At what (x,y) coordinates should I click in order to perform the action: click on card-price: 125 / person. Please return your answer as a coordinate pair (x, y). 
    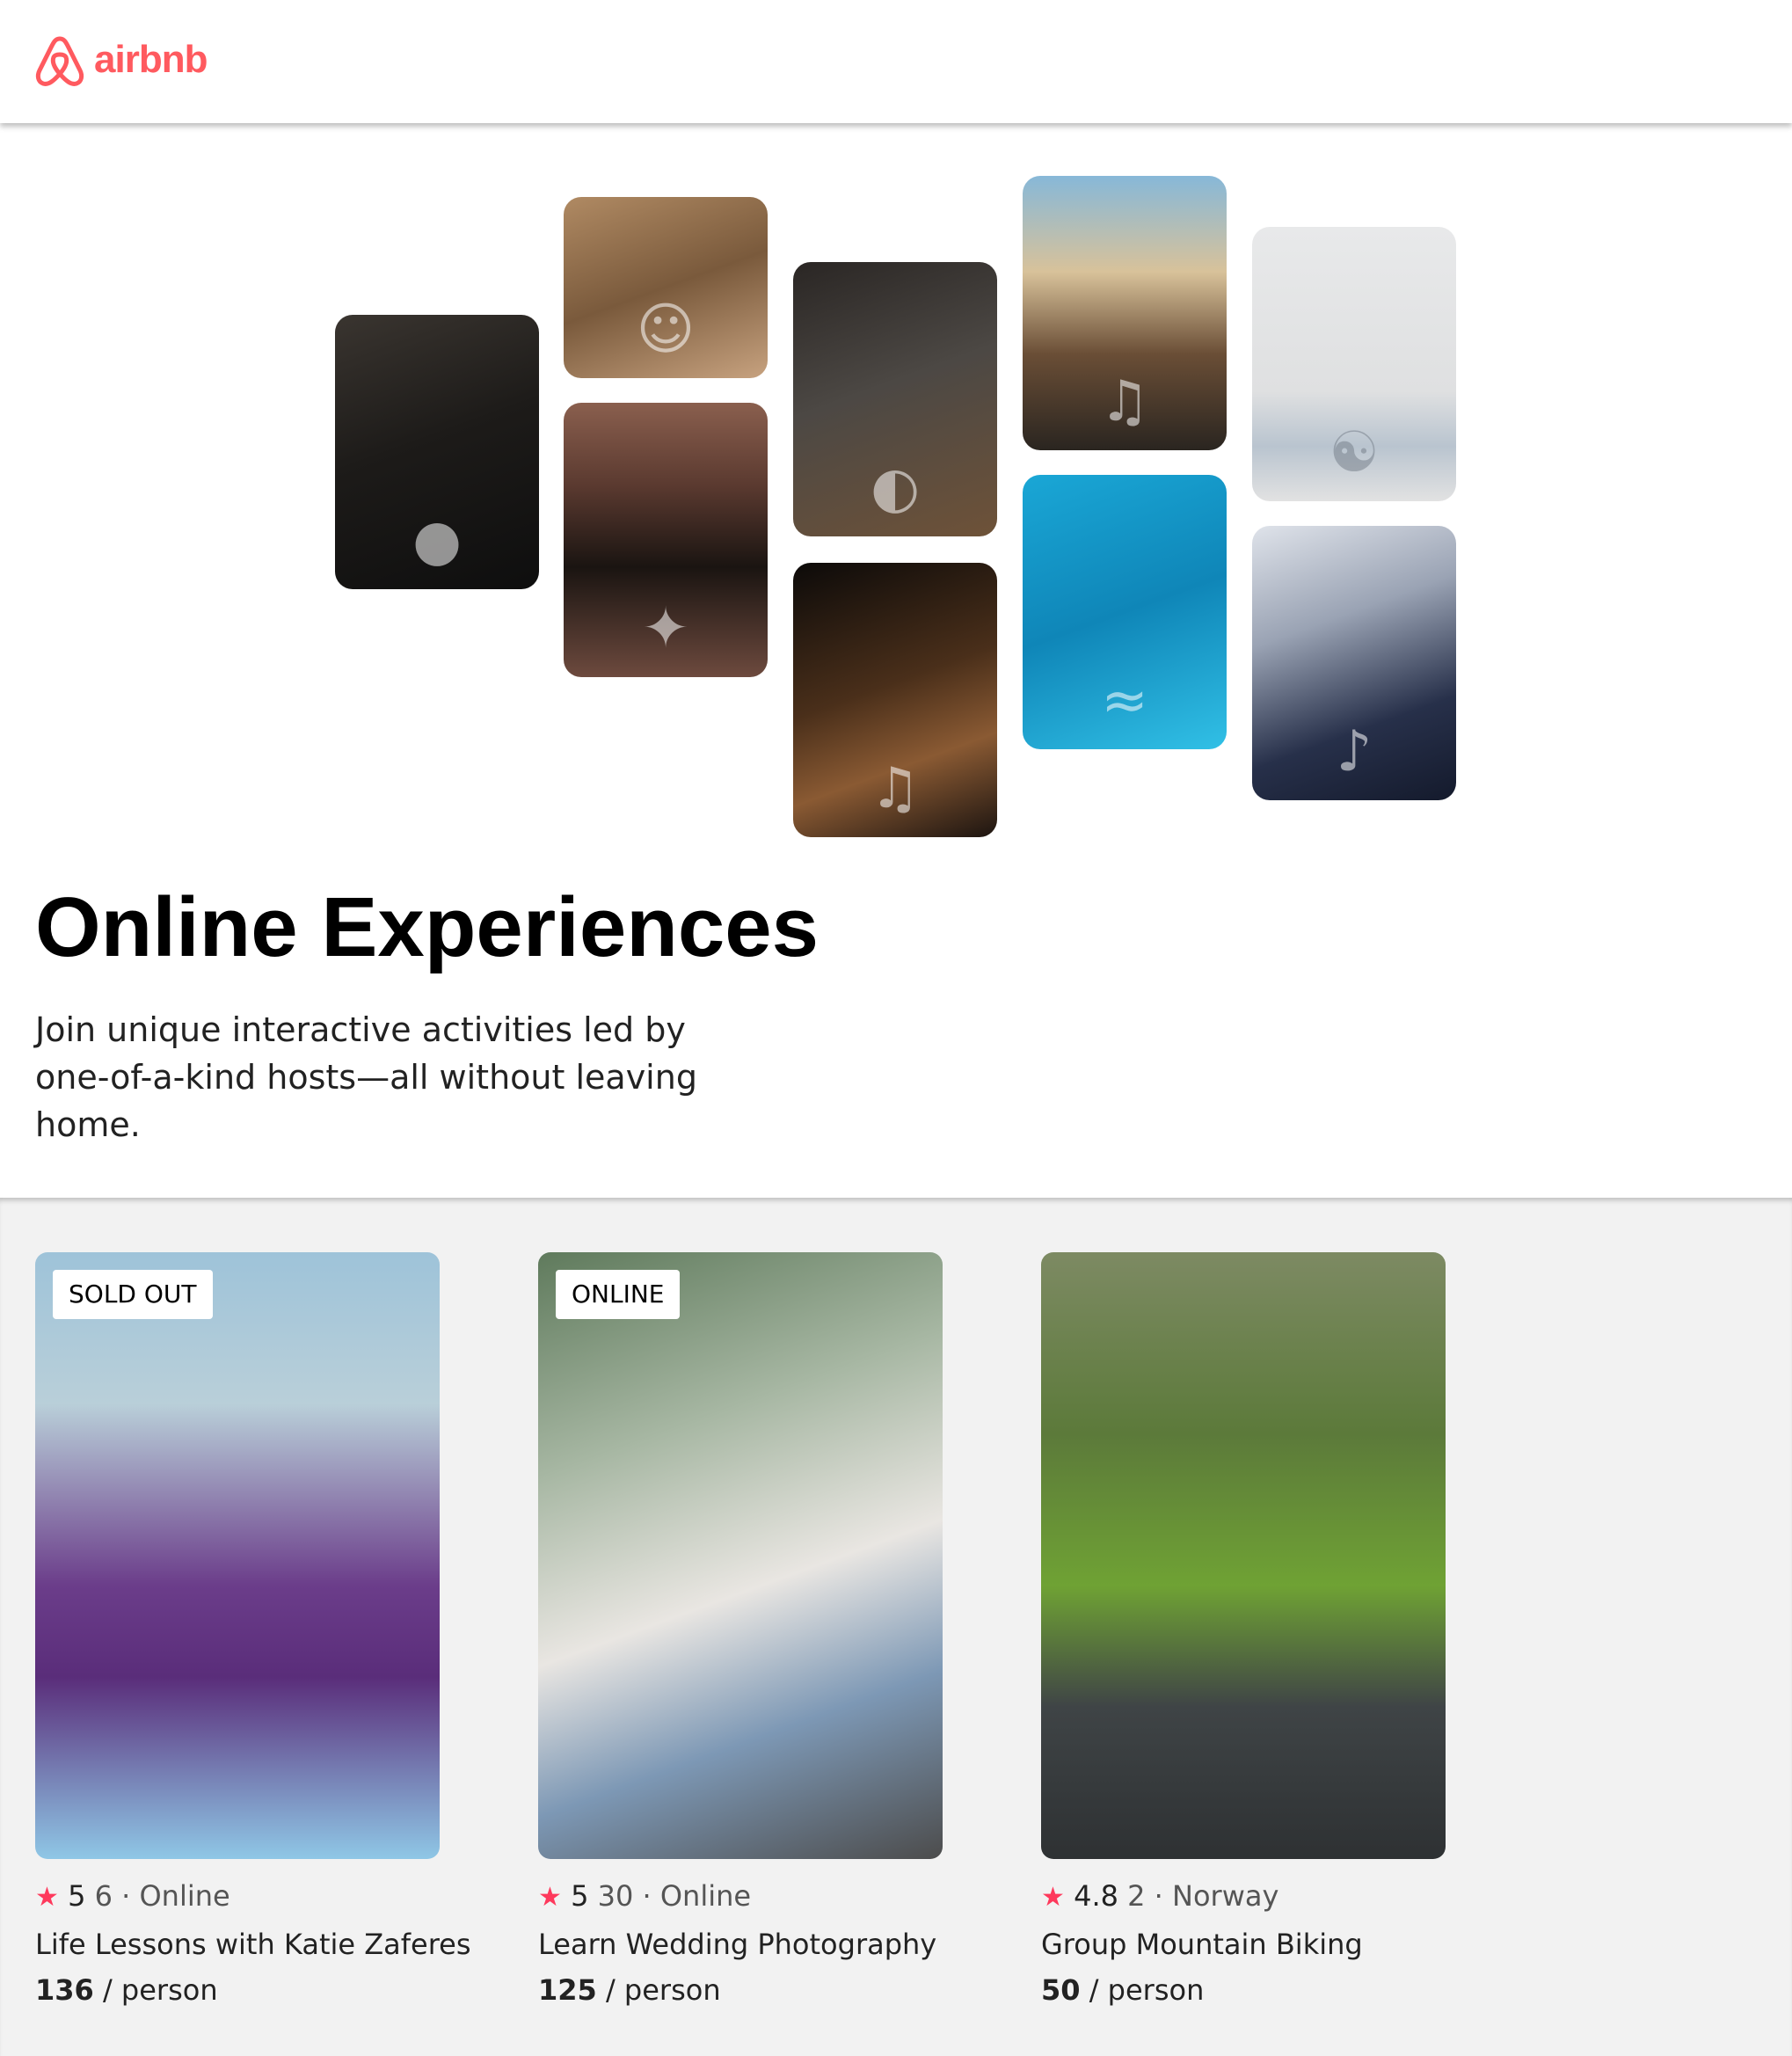
    Looking at the image, I should click on (741, 1990).